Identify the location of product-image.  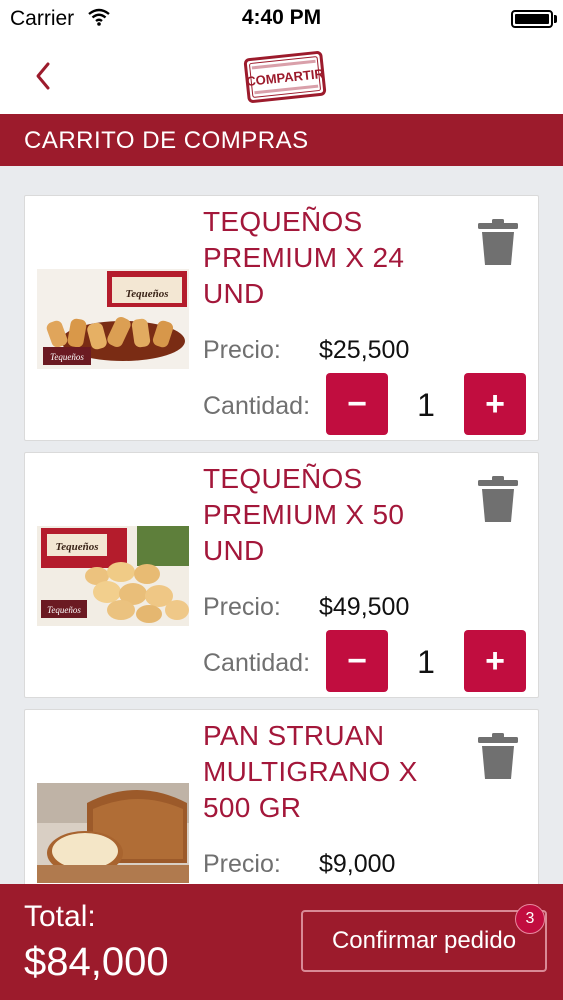
(113, 833).